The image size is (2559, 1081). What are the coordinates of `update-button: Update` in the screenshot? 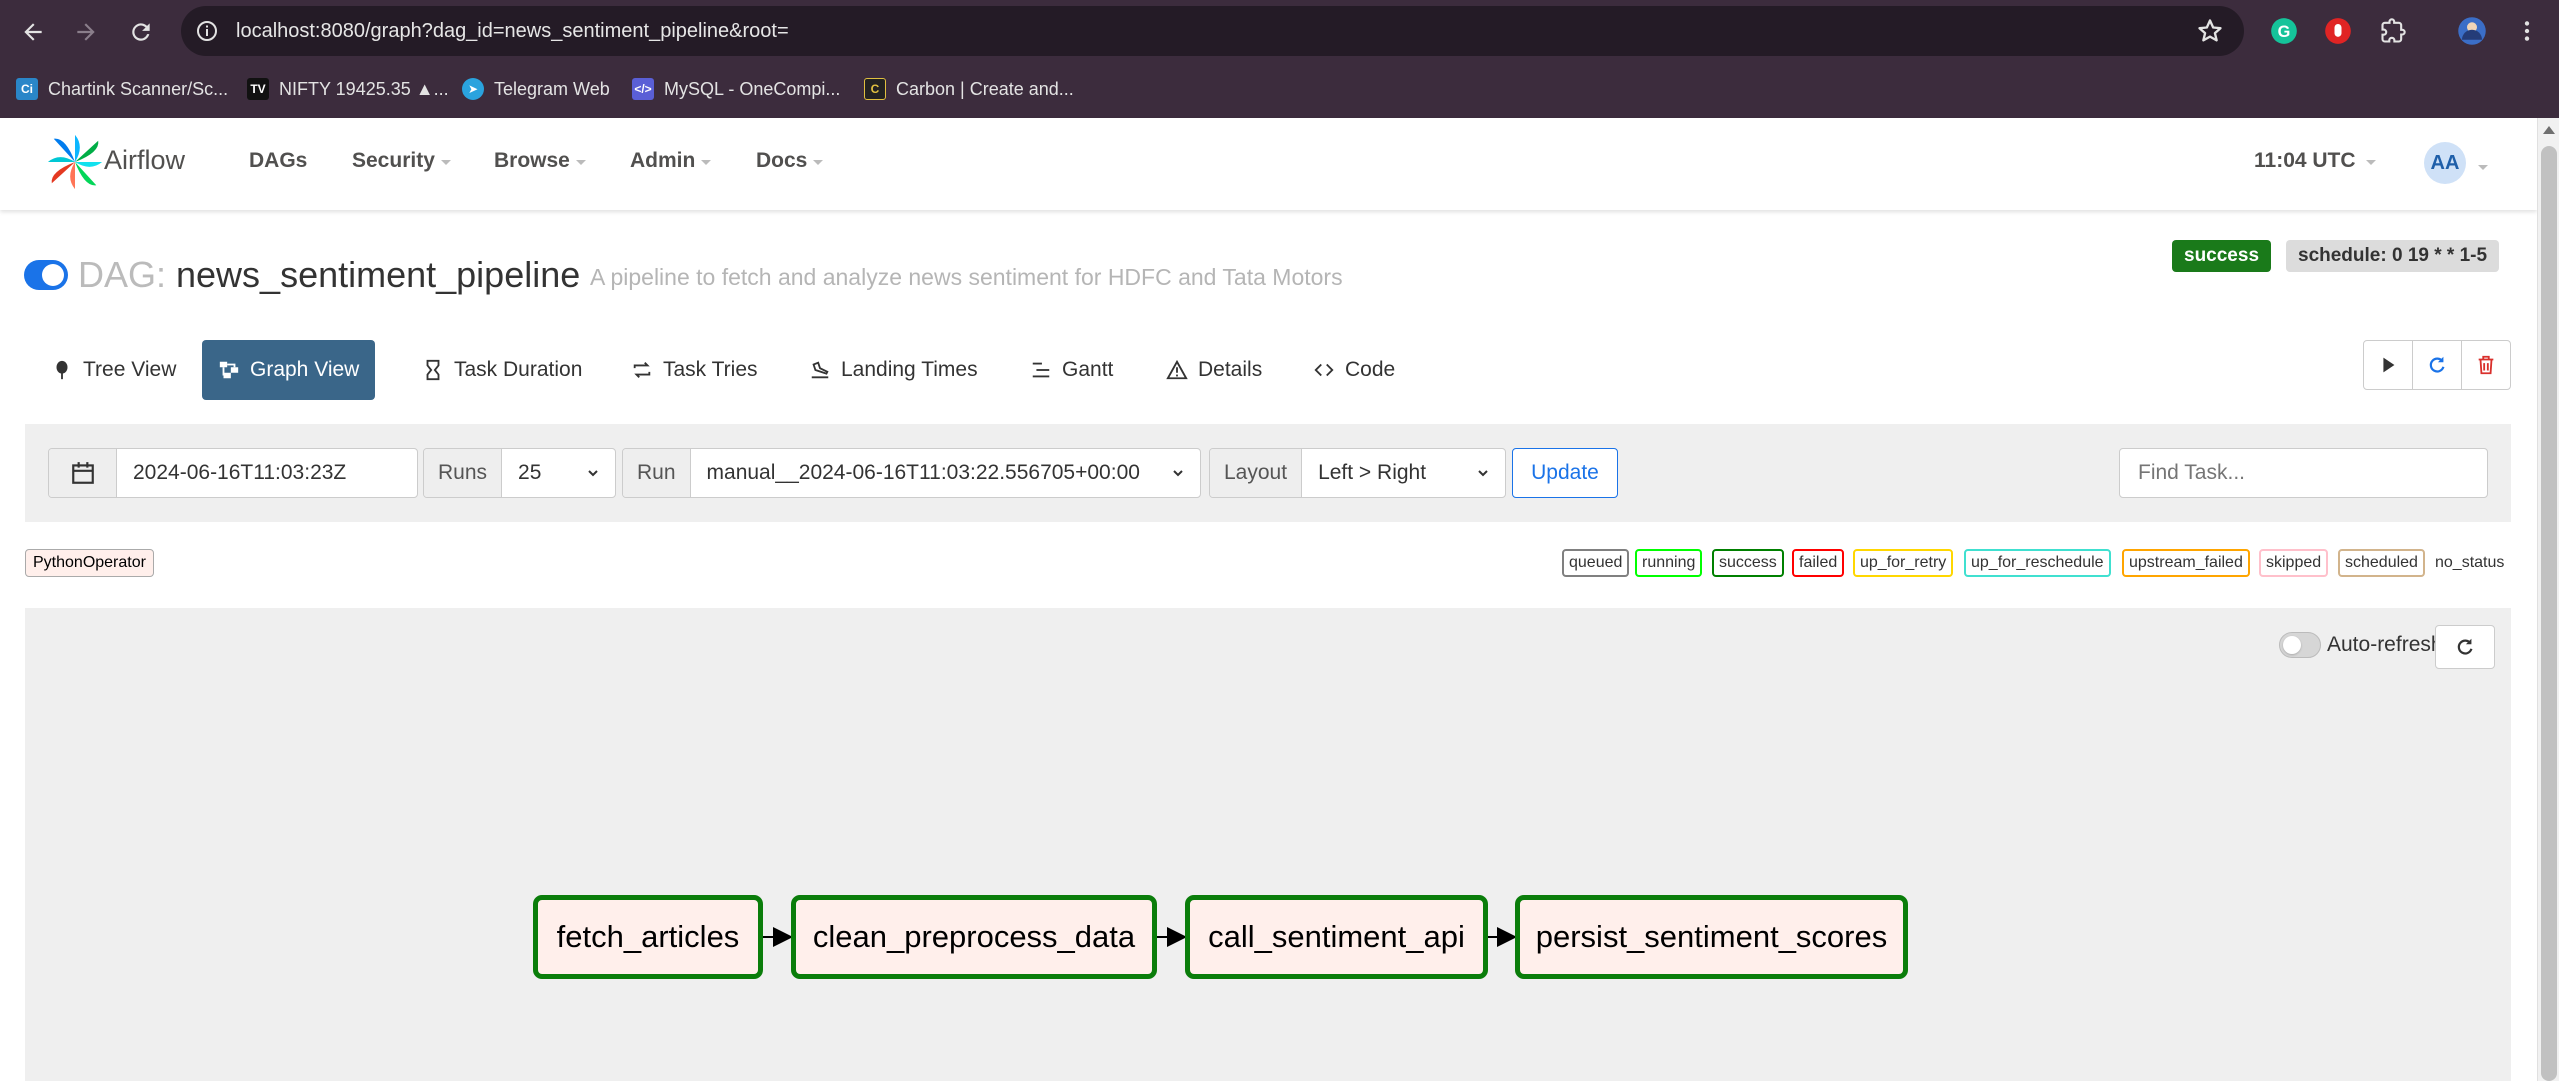 It's located at (1565, 473).